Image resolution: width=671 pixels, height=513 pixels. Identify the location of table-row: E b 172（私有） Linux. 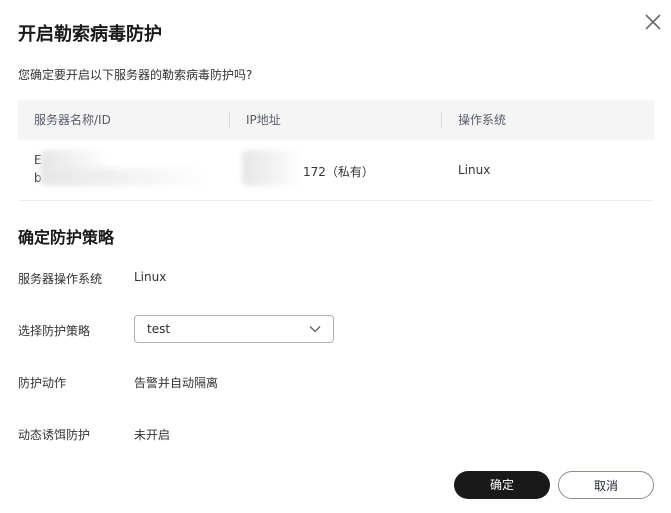
(336, 170).